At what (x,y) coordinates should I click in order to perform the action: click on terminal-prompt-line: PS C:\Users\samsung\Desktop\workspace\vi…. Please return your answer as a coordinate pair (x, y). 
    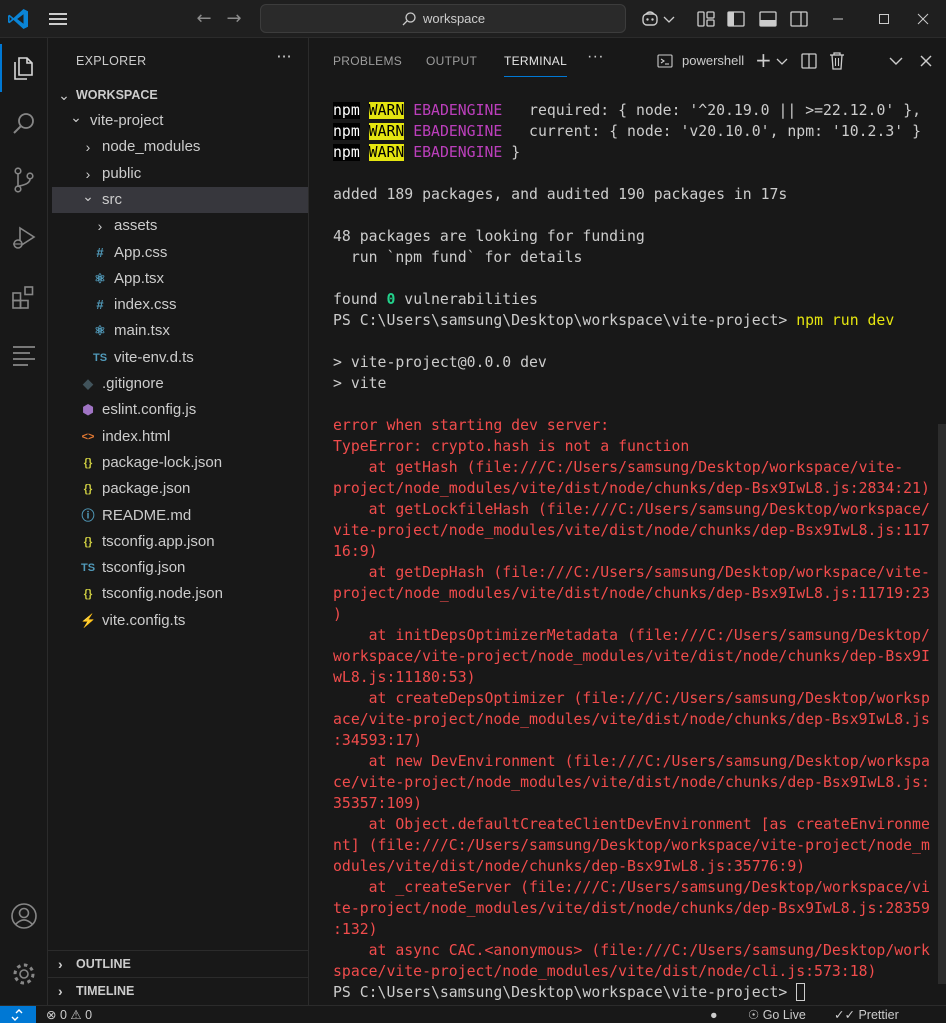
    Looking at the image, I should click on (614, 320).